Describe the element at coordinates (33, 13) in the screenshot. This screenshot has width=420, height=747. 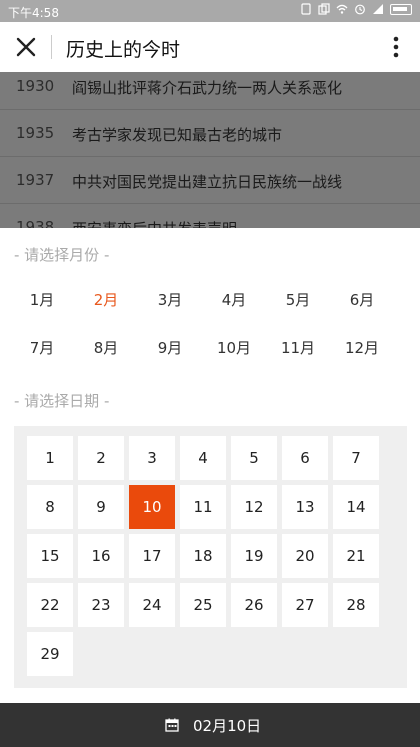
I see `status-time: 下午4:58` at that location.